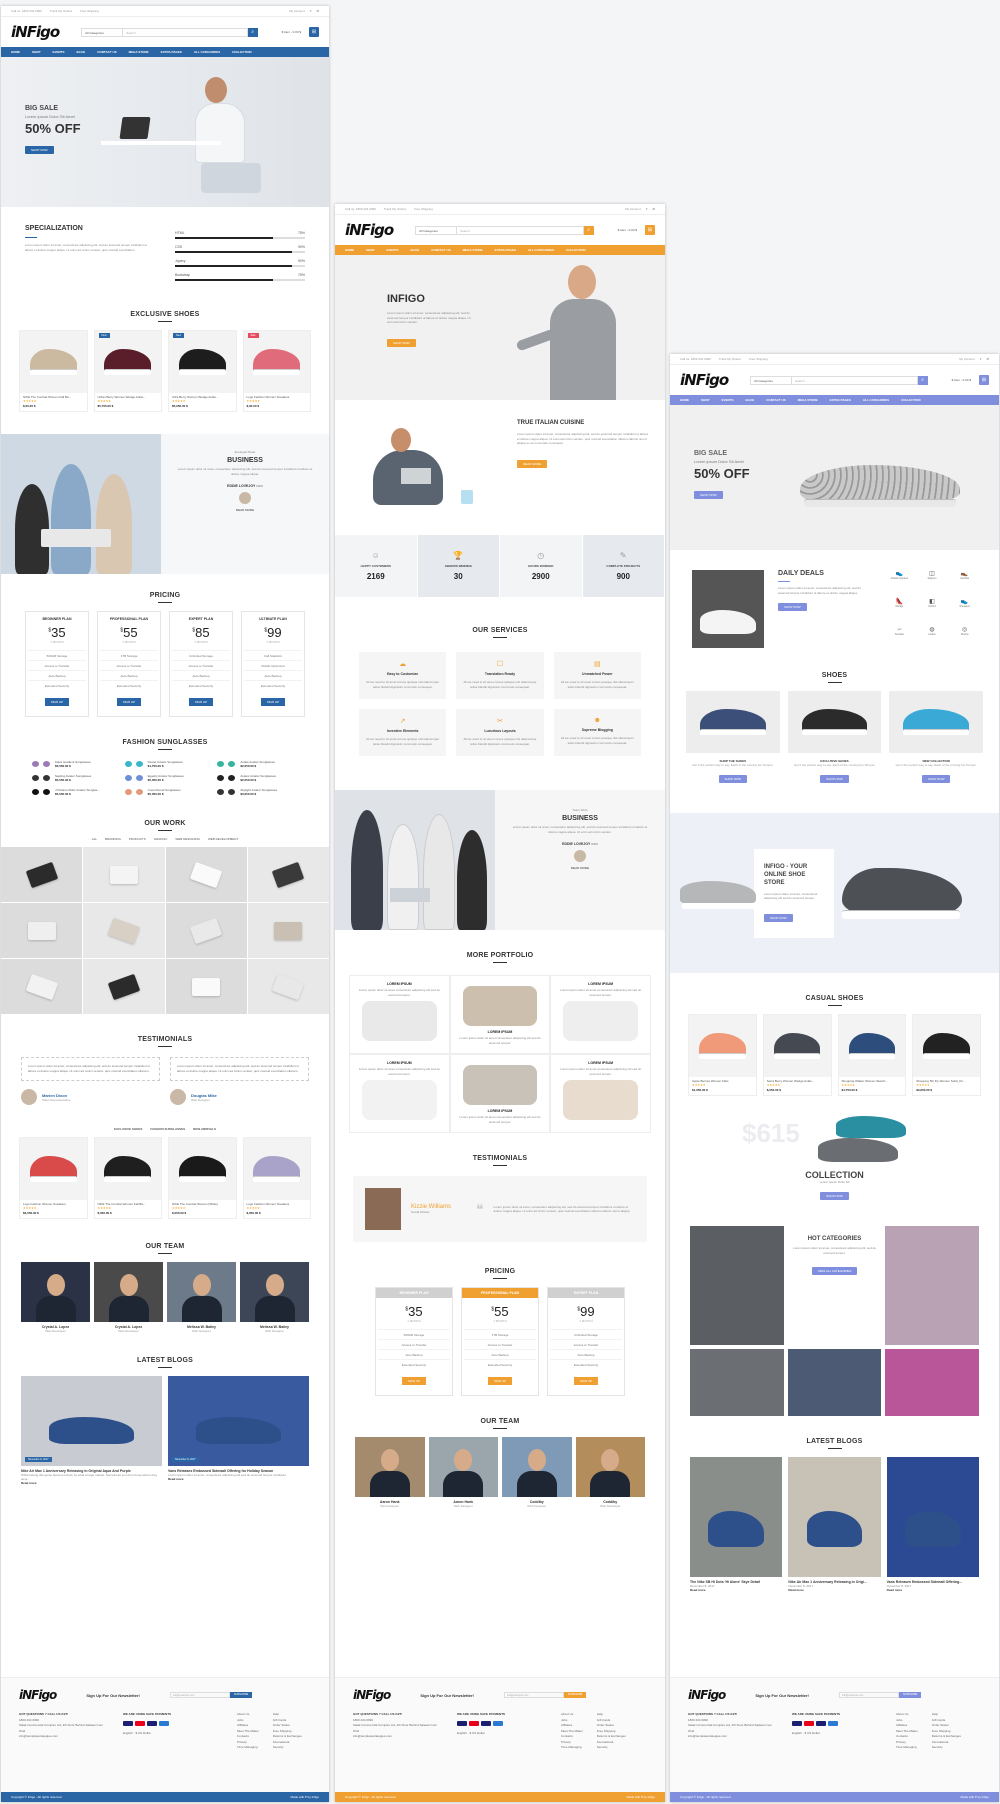 Image resolution: width=1000 pixels, height=1804 pixels. I want to click on nav-extra-pages: EXTRA PAGES, so click(171, 52).